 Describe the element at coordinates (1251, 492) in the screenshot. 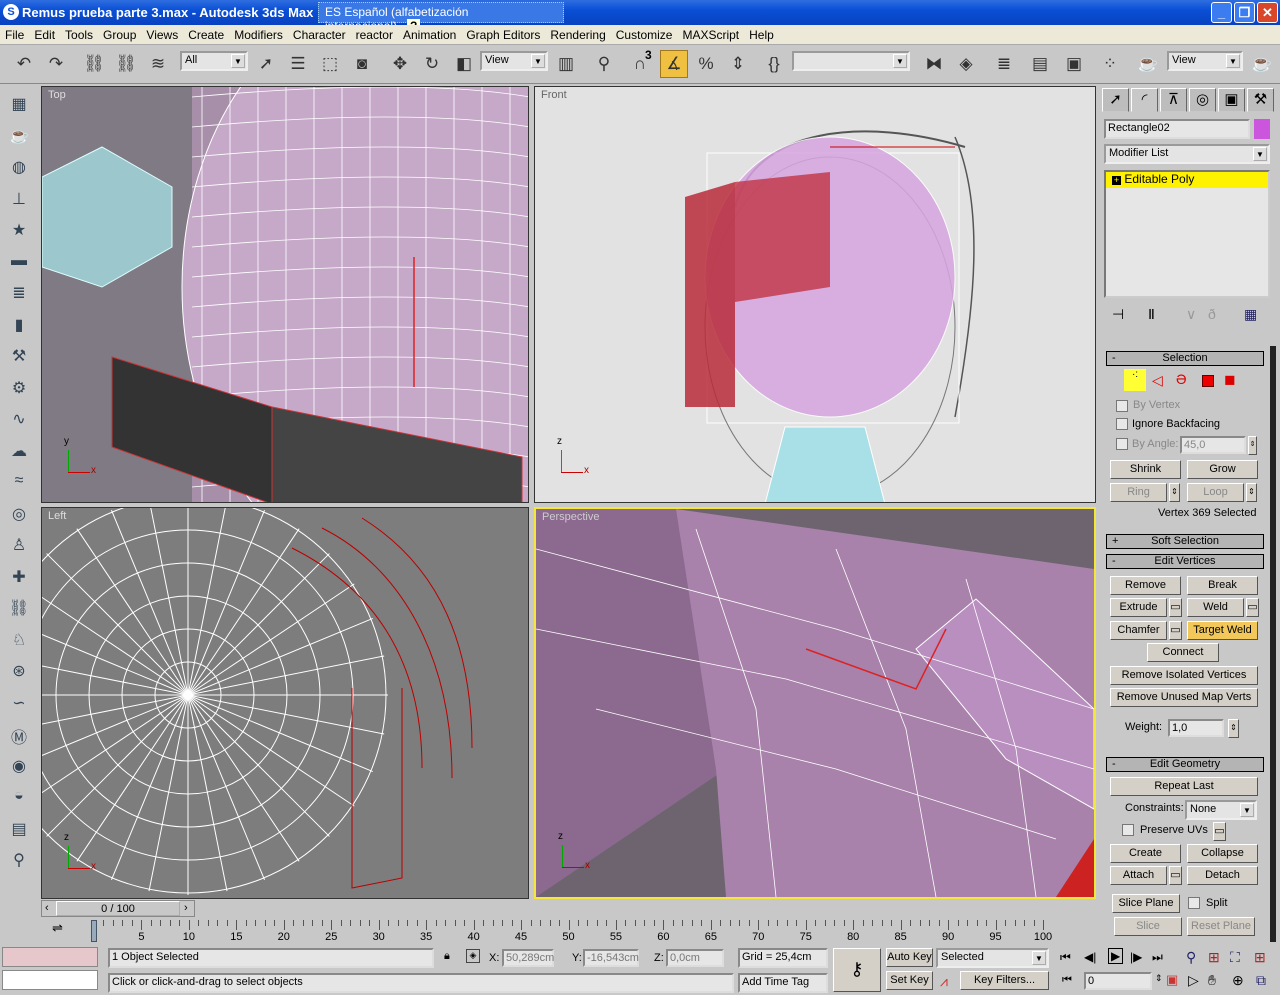

I see `loop-spinner: ⇕` at that location.